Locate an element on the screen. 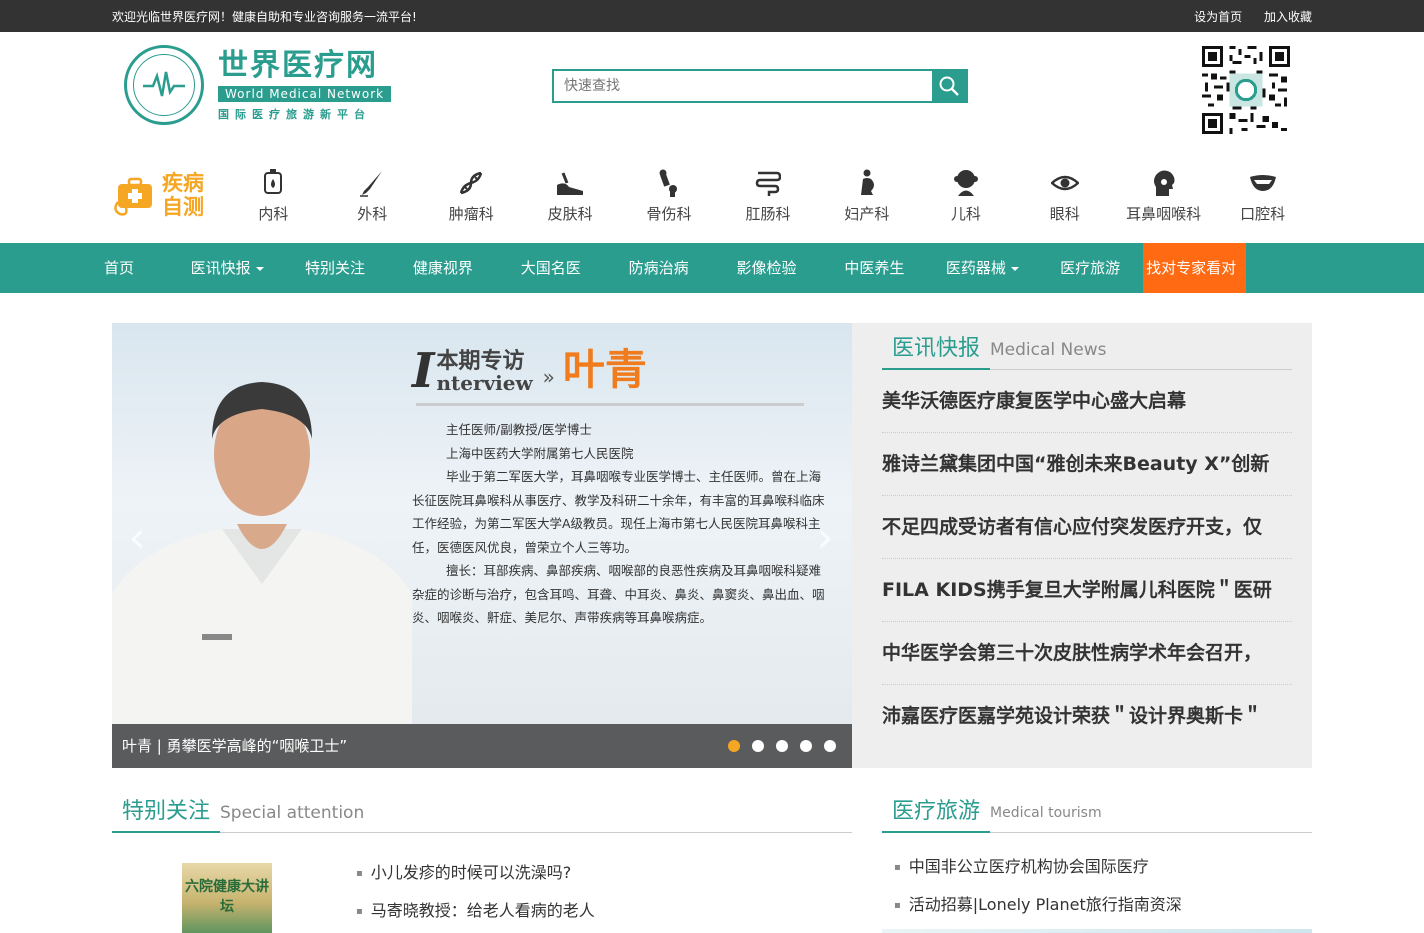 This screenshot has height=933, width=1424. interview-letter: I is located at coordinates (423, 371).